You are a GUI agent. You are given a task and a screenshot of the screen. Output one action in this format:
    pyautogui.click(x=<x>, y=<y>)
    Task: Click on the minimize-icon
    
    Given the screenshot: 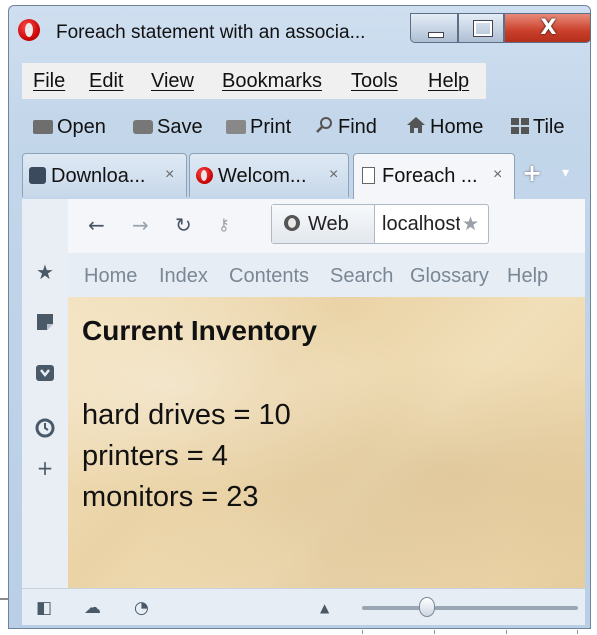 What is the action you would take?
    pyautogui.click(x=436, y=35)
    